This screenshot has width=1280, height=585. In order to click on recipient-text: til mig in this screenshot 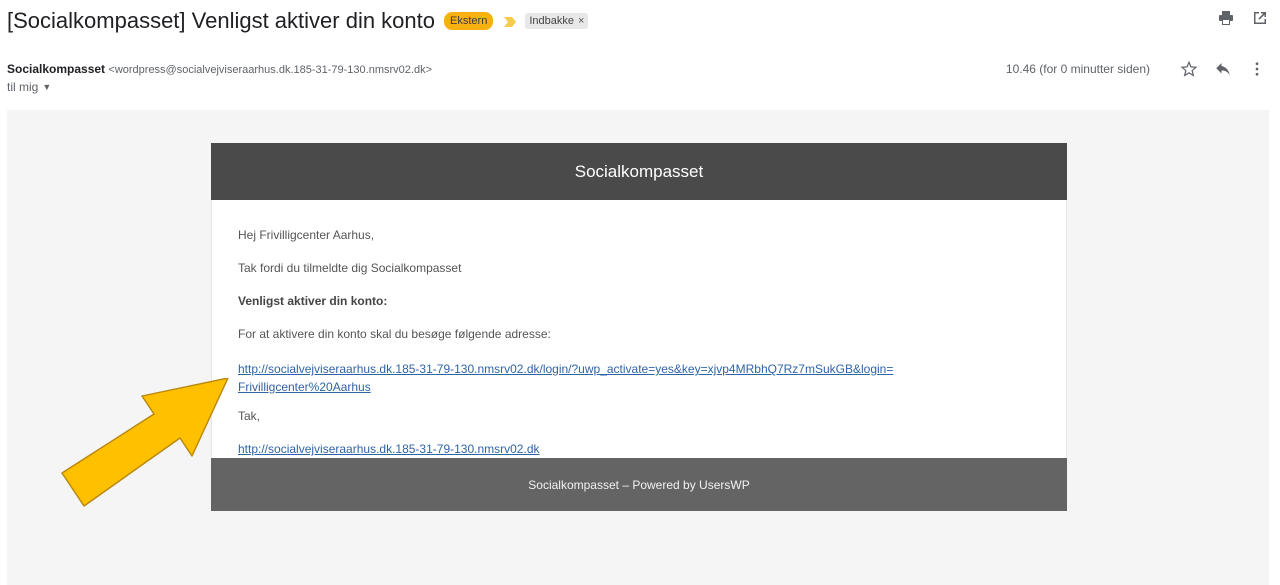, I will do `click(23, 87)`.